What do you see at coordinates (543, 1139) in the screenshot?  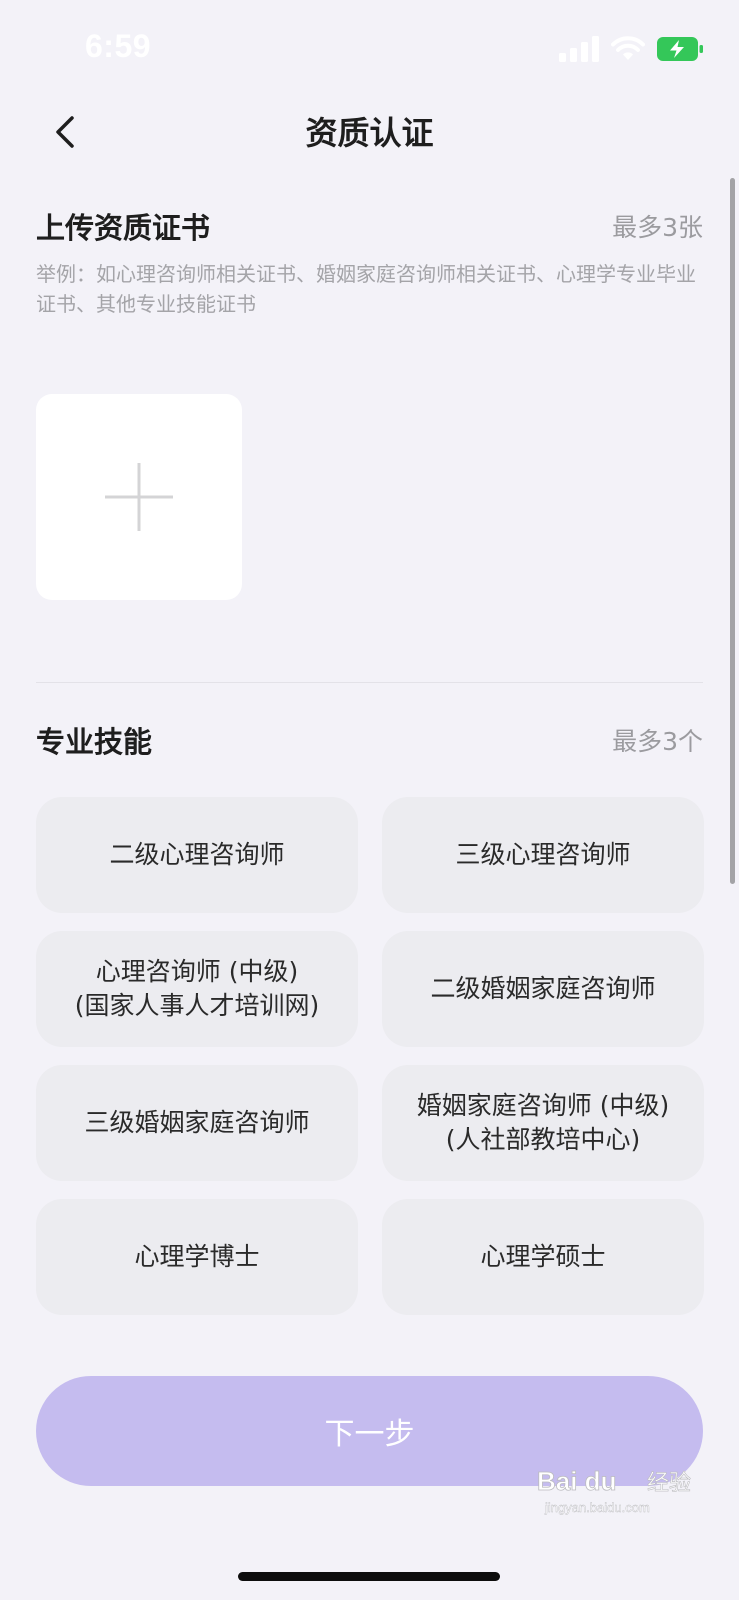 I see `skill-sublabel: (人社部教培中心)` at bounding box center [543, 1139].